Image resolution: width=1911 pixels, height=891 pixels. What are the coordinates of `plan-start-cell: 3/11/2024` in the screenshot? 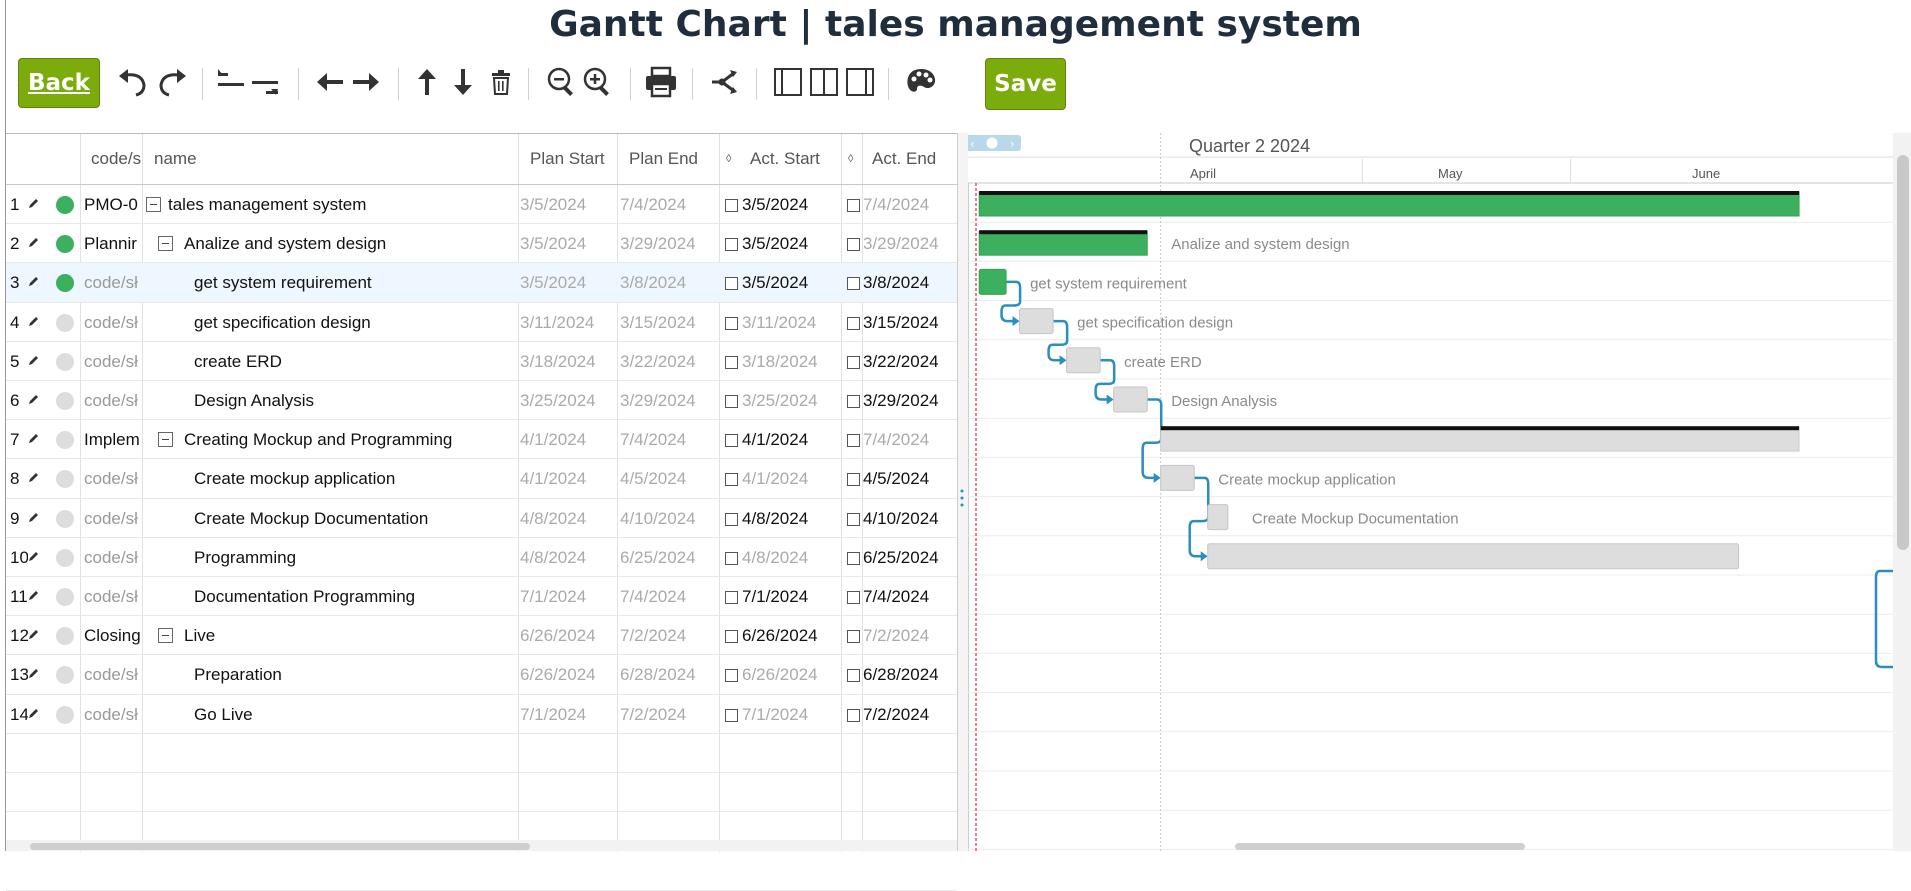 It's located at (568, 322).